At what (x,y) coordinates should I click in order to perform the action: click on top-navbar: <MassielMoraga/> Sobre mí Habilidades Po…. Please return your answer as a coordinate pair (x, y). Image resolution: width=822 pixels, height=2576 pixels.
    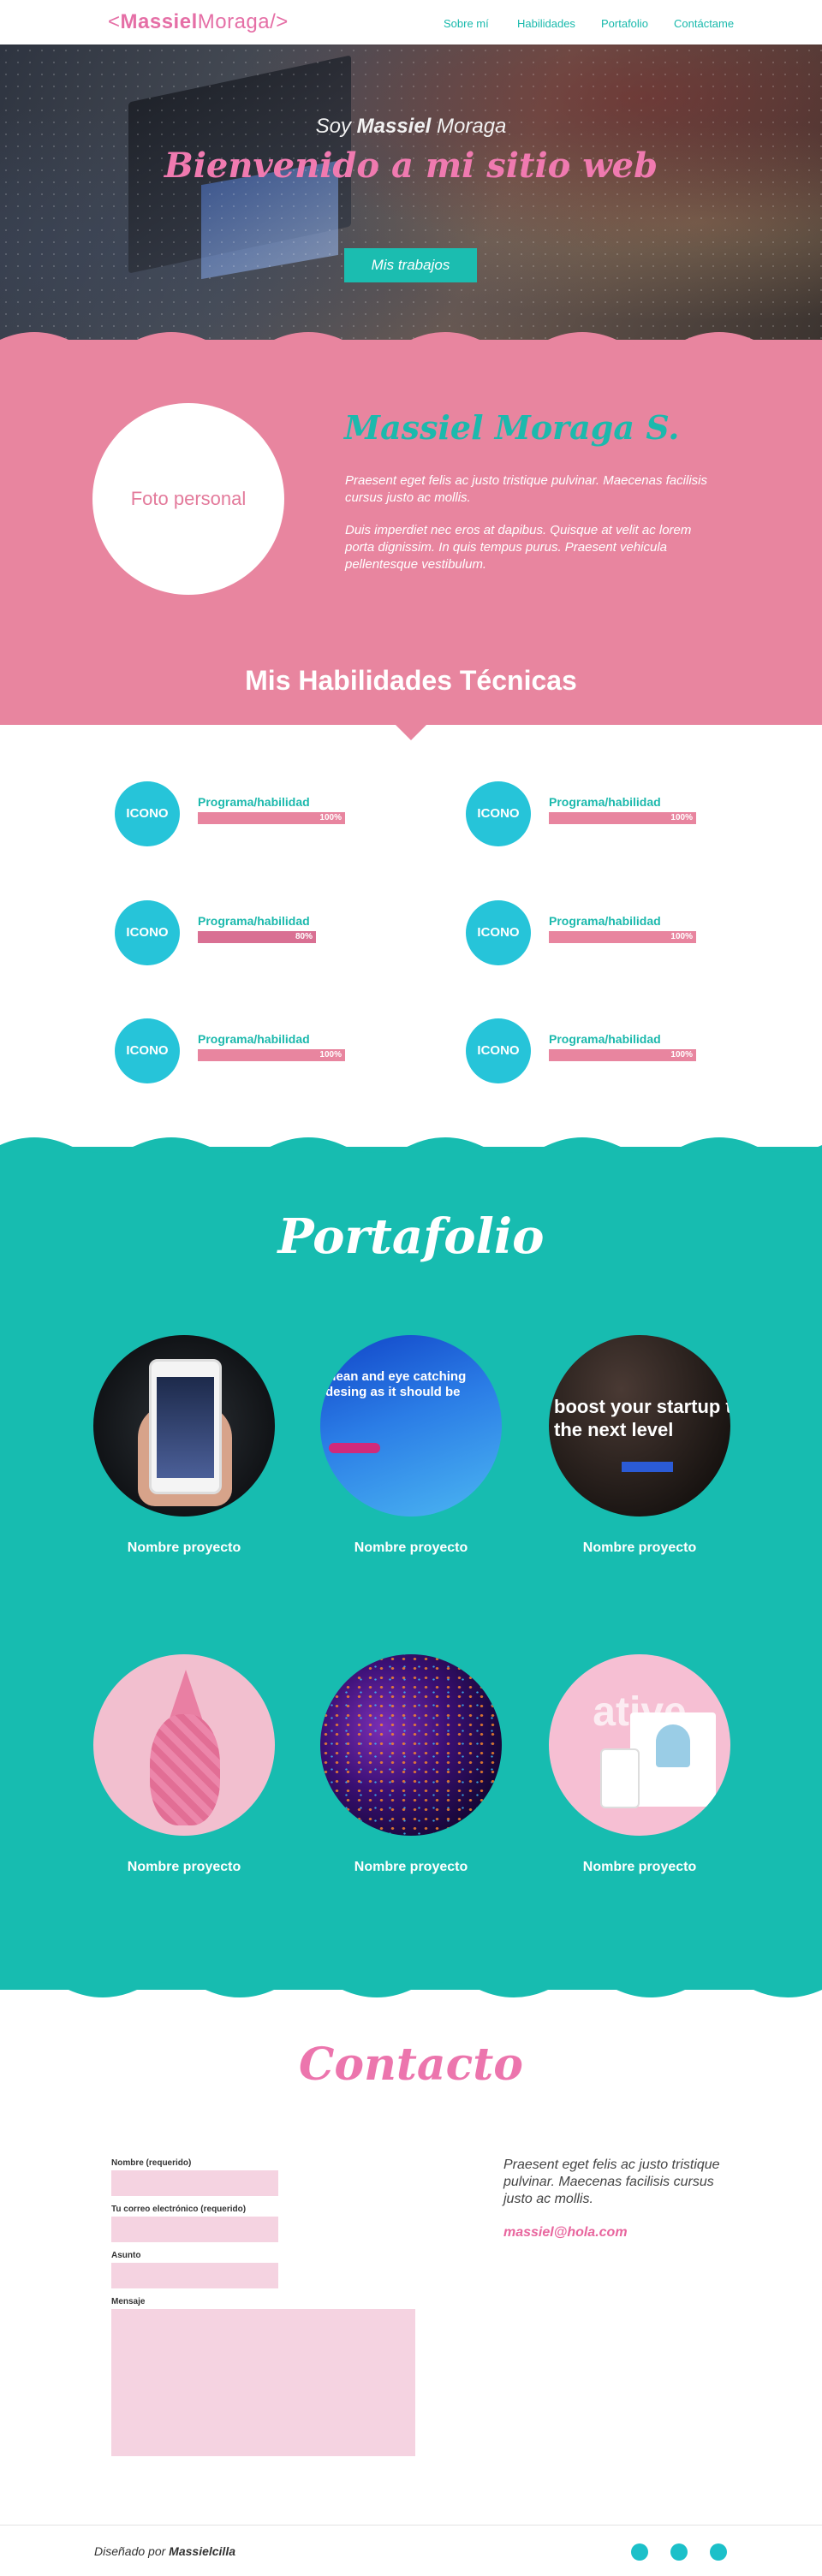
    Looking at the image, I should click on (411, 22).